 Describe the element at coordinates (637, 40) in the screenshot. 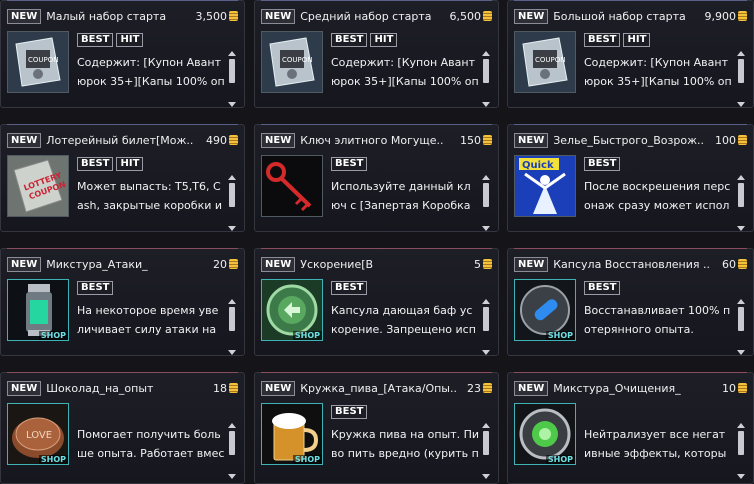

I see `badge-hit: HIT` at that location.